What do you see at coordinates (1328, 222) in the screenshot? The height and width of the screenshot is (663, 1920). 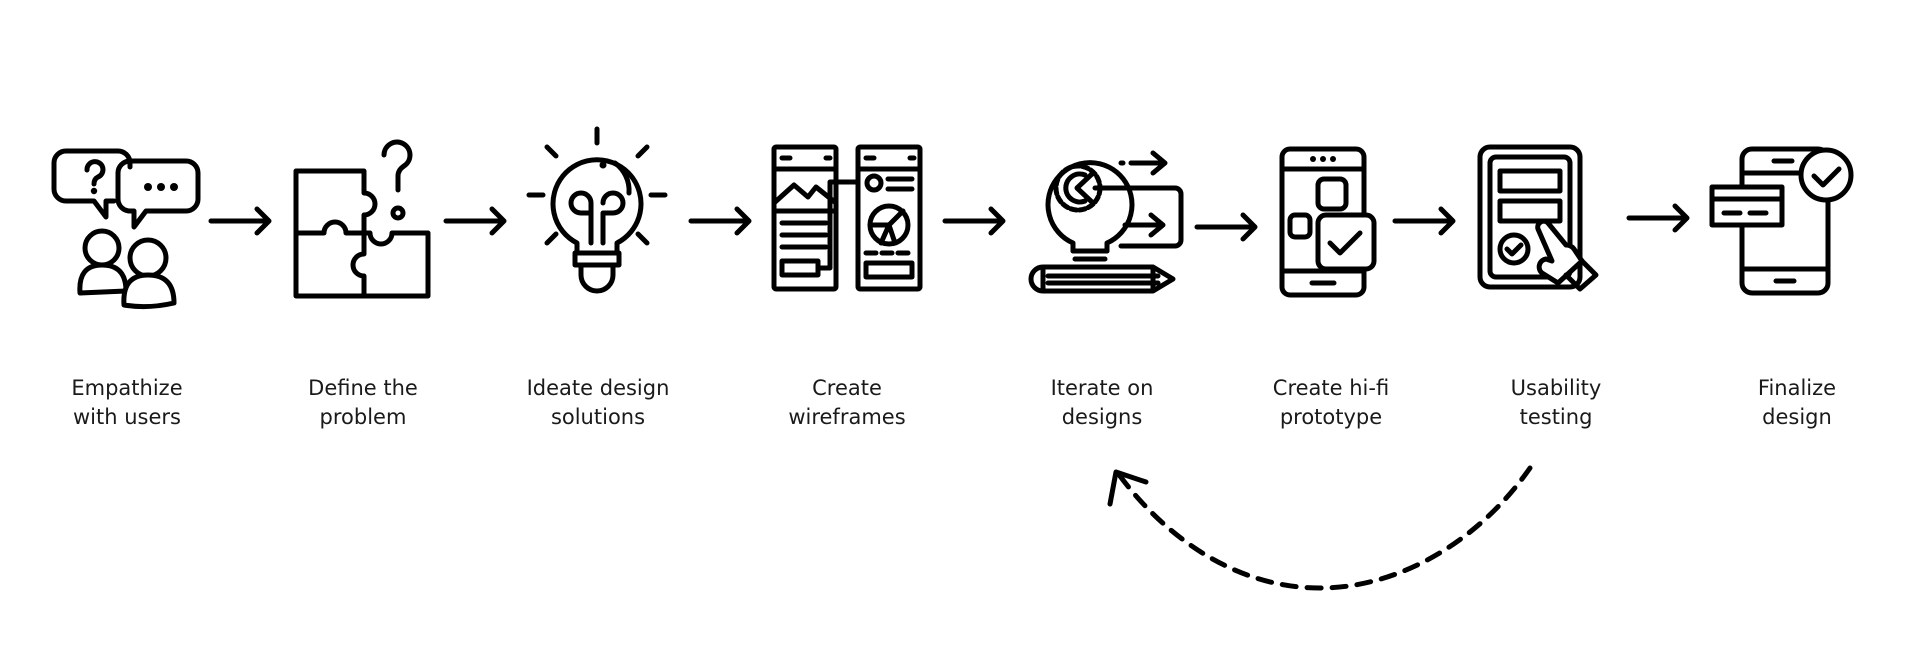 I see `mobile-prototype-icon` at bounding box center [1328, 222].